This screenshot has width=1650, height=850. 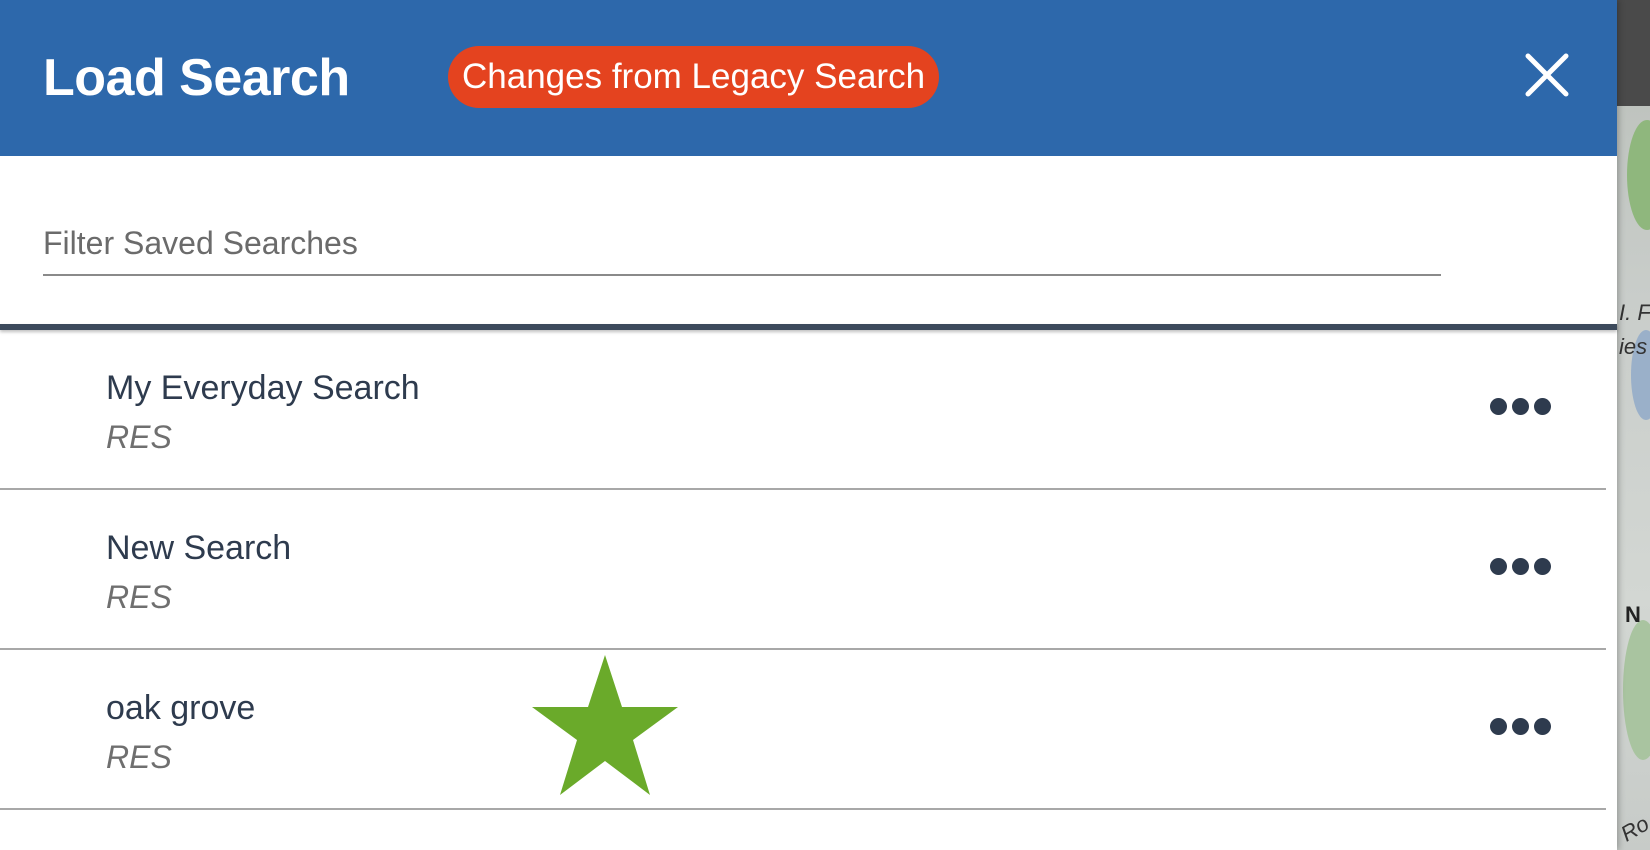 I want to click on dialog-title: Load Search, so click(x=196, y=78).